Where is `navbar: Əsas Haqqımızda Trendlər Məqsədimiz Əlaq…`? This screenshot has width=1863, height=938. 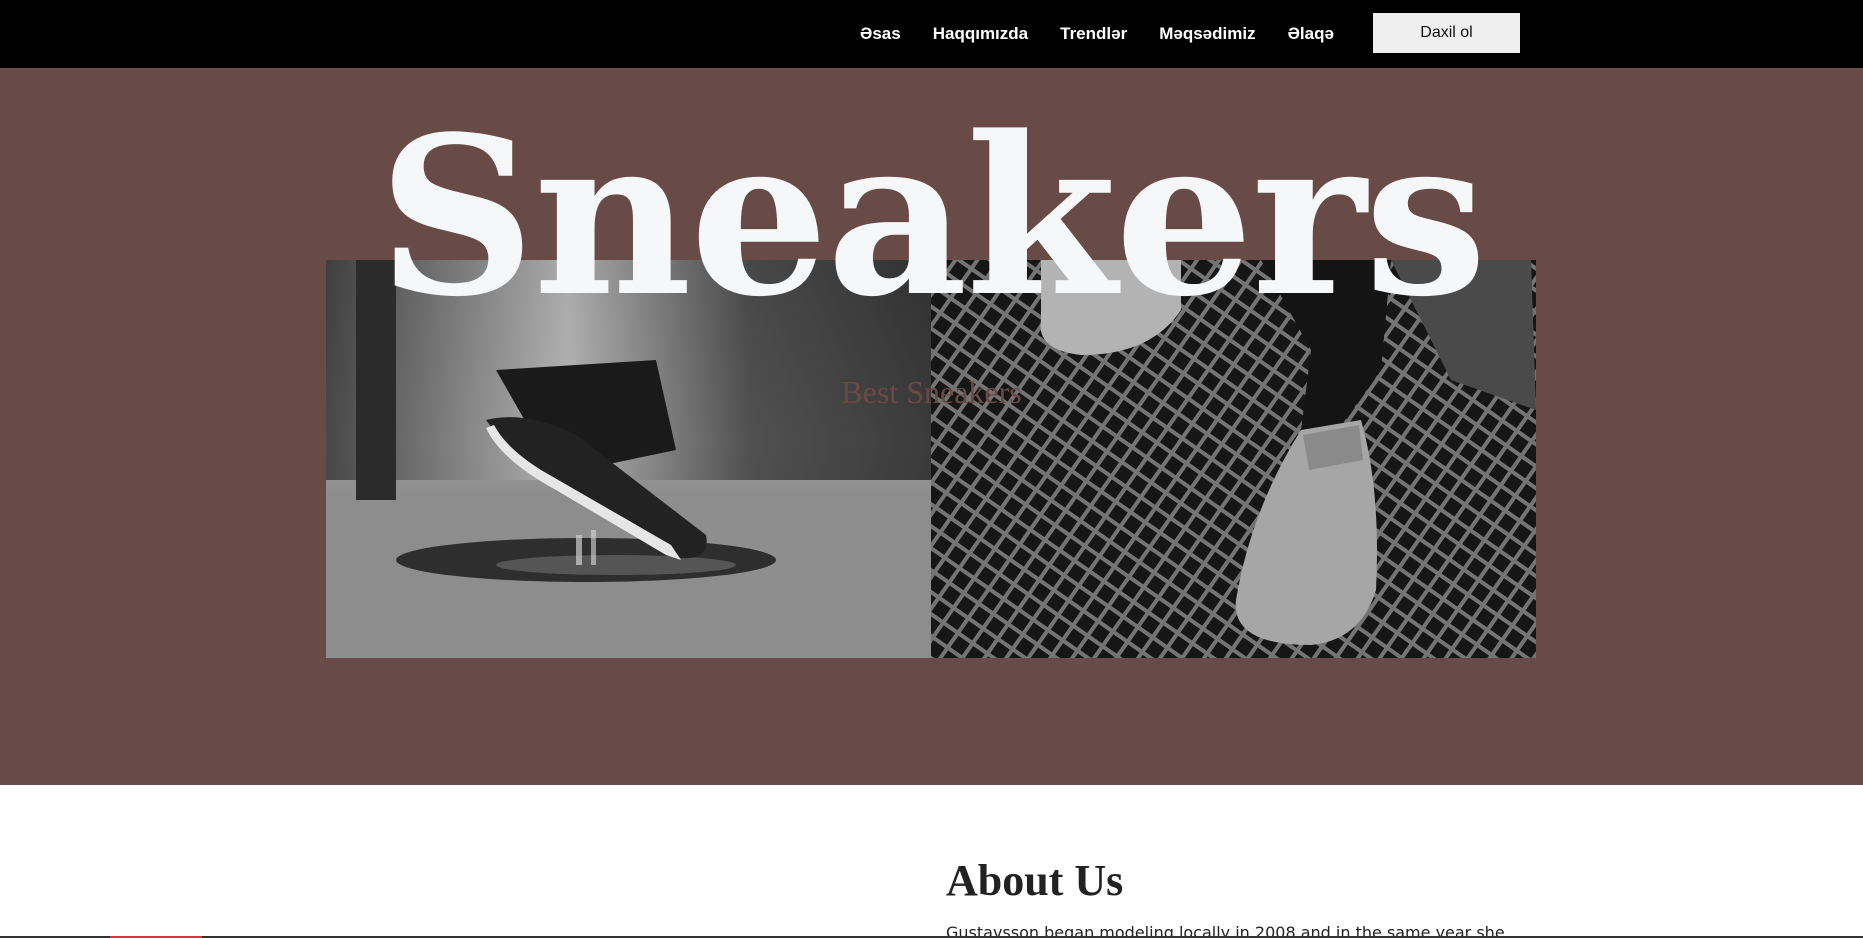 navbar: Əsas Haqqımızda Trendlər Məqsədimiz Əlaq… is located at coordinates (931, 34).